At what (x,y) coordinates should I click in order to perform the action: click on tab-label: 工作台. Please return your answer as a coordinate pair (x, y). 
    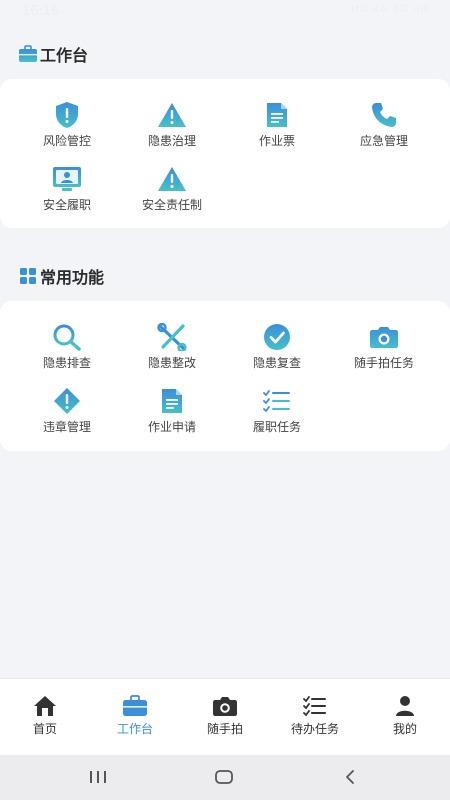
    Looking at the image, I should click on (134, 729).